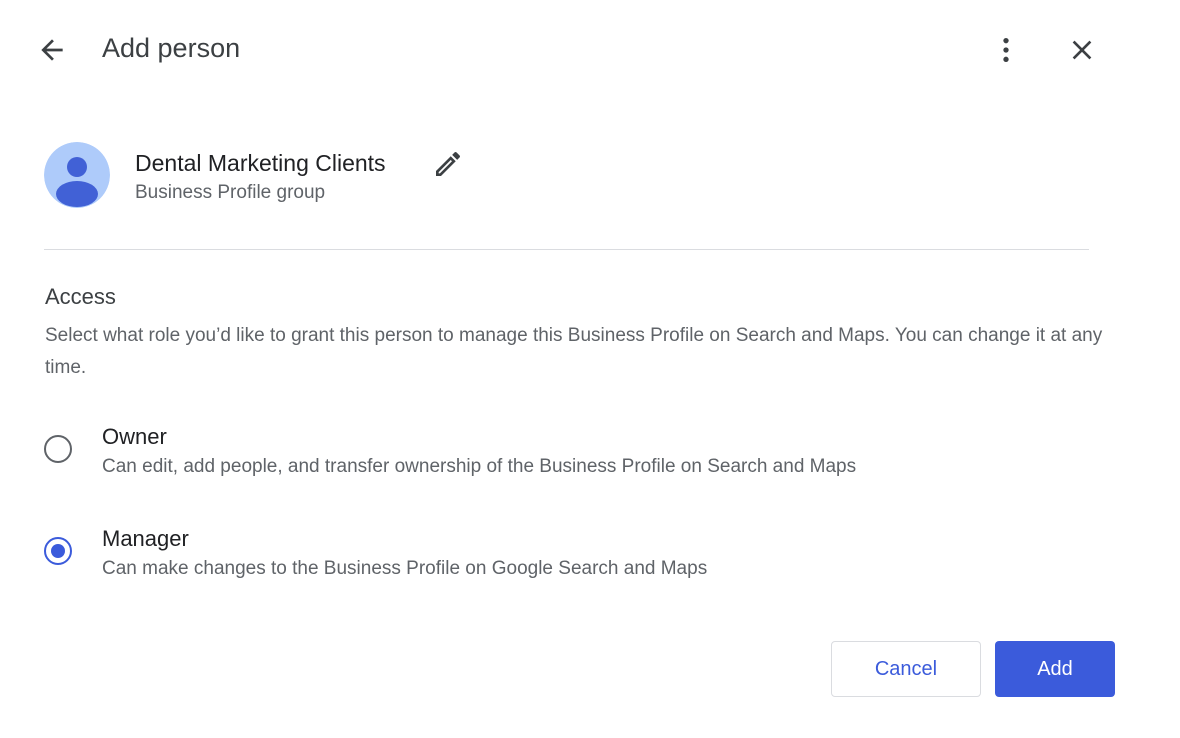 The width and height of the screenshot is (1180, 738). Describe the element at coordinates (80, 296) in the screenshot. I see `access-heading: Access` at that location.